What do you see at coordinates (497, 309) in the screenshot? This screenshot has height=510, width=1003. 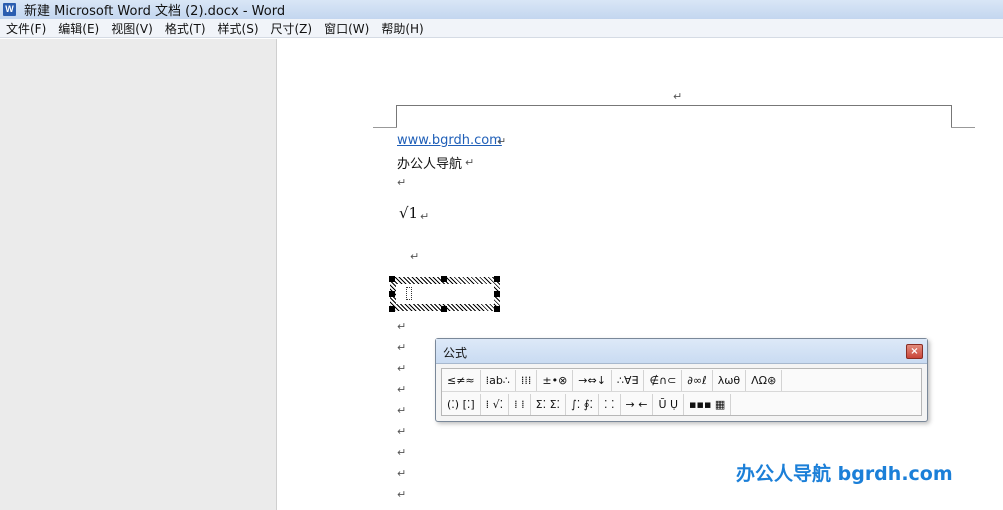 I see `resize-handle-bottom-right` at bounding box center [497, 309].